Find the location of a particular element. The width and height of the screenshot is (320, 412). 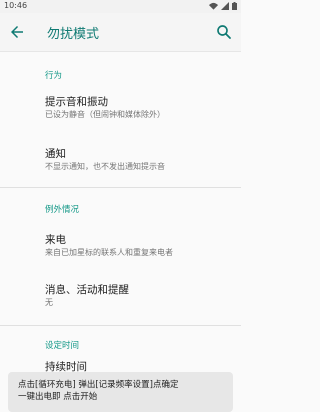

status-icons is located at coordinates (223, 6).